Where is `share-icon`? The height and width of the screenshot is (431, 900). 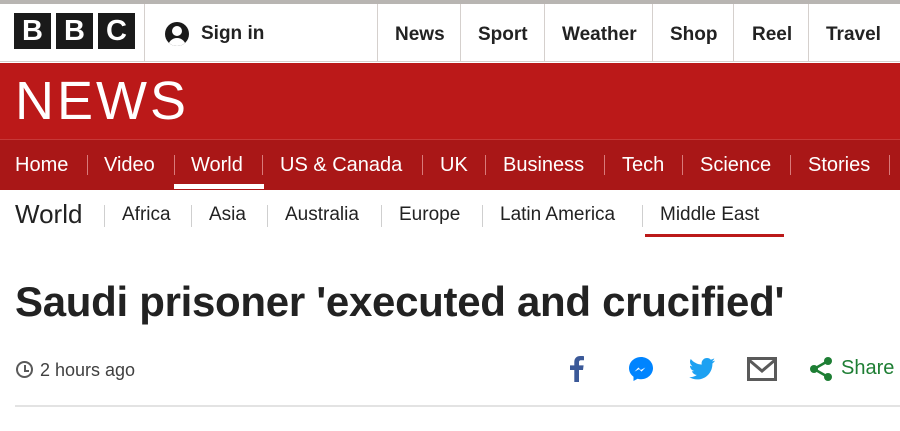 share-icon is located at coordinates (821, 369).